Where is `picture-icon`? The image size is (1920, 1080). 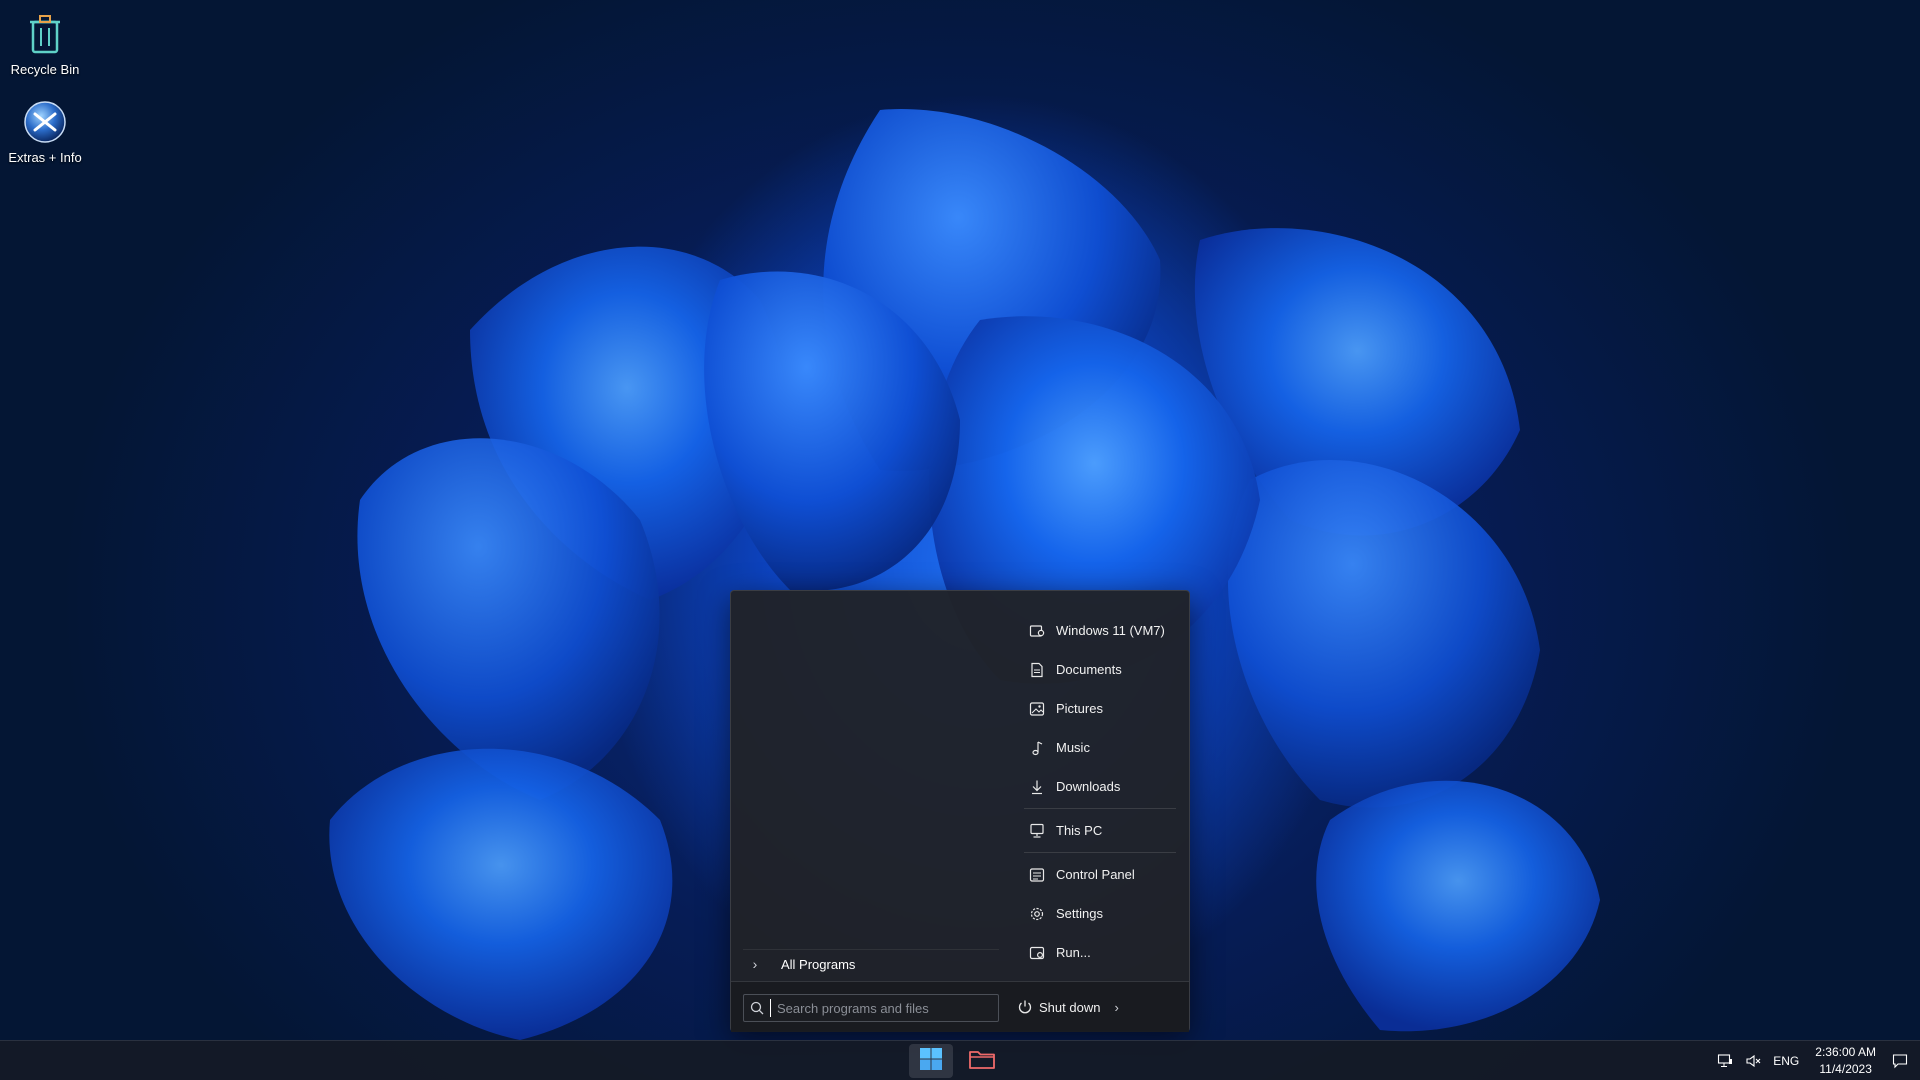
picture-icon is located at coordinates (1037, 709).